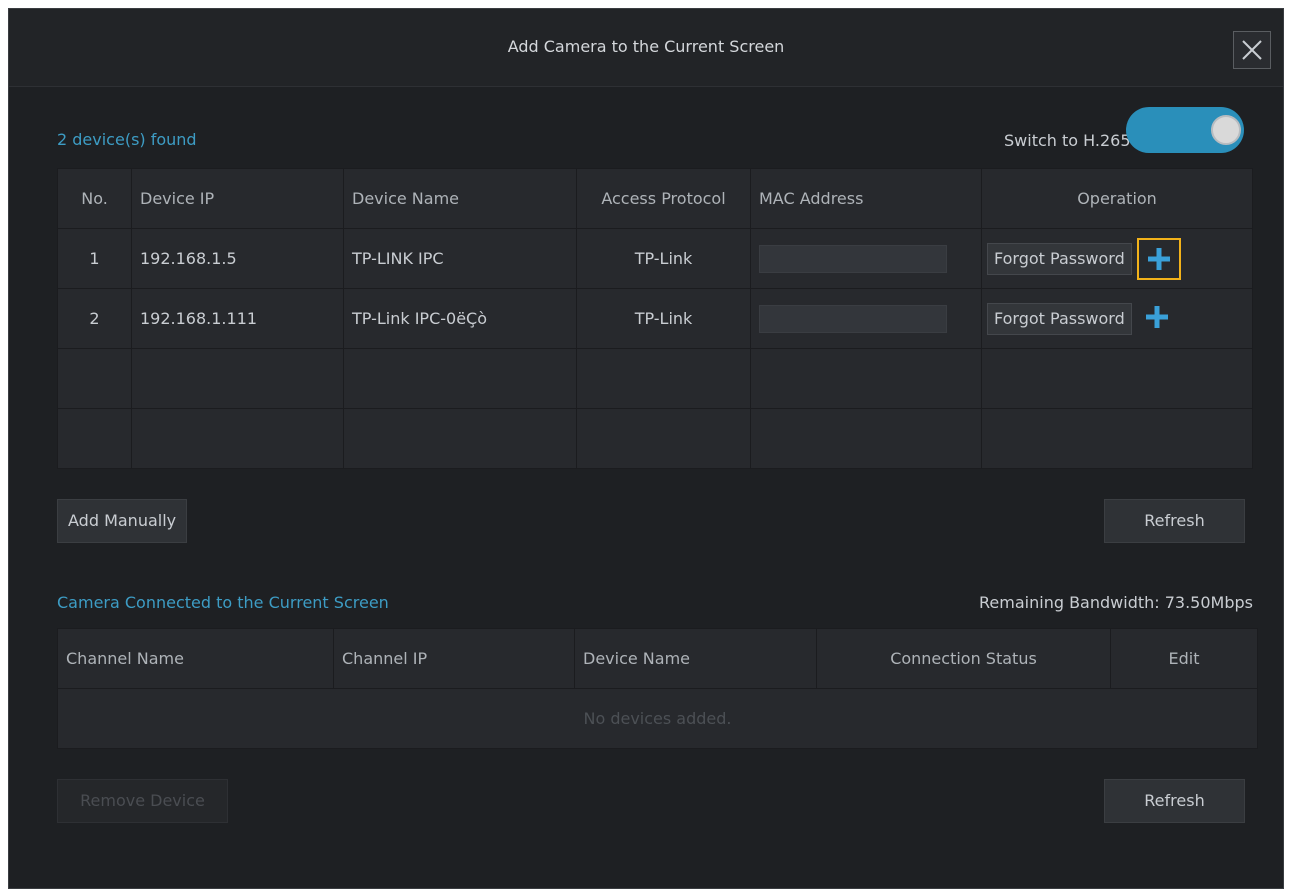  What do you see at coordinates (1116, 602) in the screenshot?
I see `remaining-bandwidth: Remaining Bandwidth: 73.50Mbps` at bounding box center [1116, 602].